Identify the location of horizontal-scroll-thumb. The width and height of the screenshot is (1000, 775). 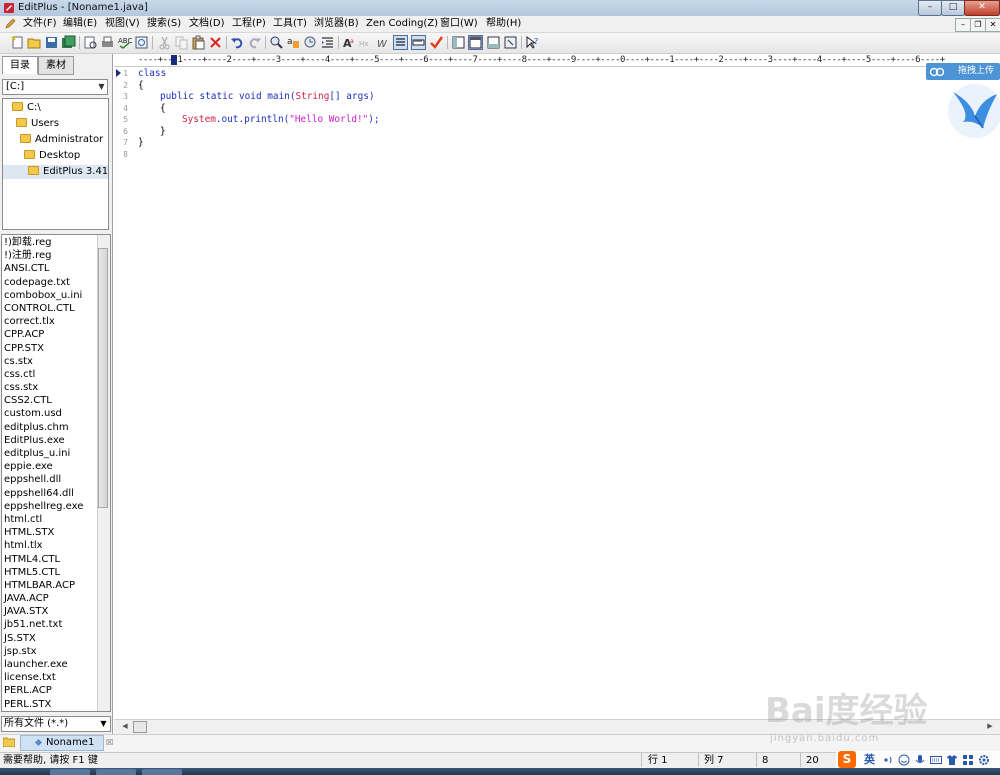
(140, 727).